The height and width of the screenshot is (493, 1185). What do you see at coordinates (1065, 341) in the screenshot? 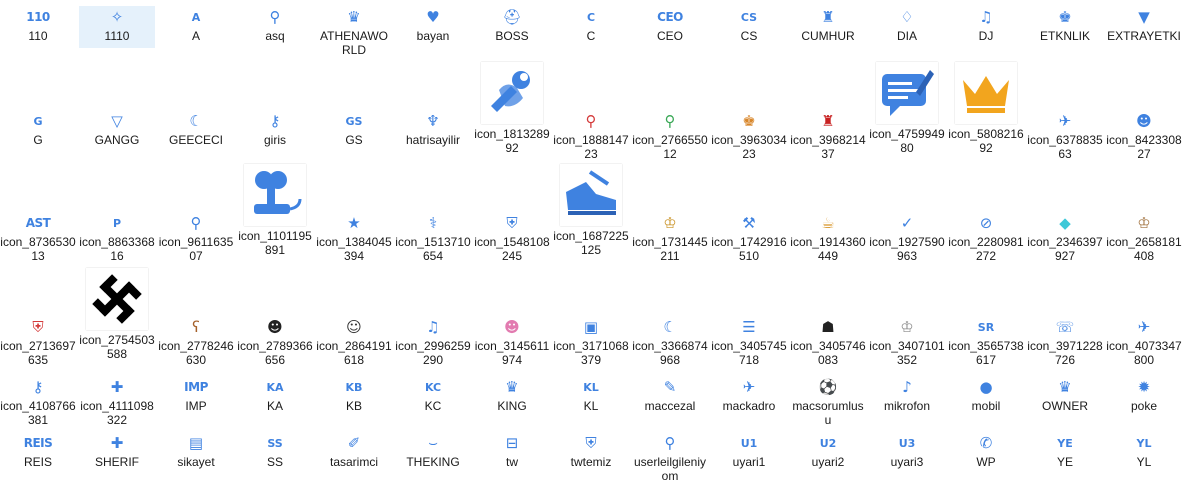
I see `file-item: ☏ icon_3971228726` at bounding box center [1065, 341].